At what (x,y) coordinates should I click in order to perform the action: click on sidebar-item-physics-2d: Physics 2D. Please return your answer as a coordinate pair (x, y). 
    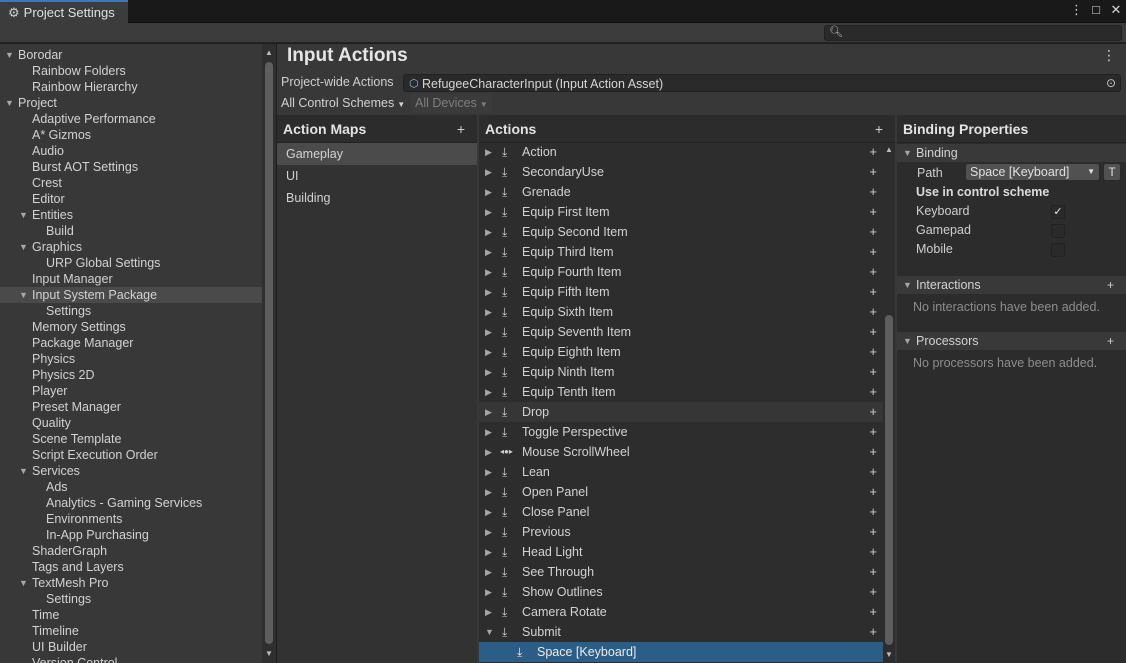
    Looking at the image, I should click on (131, 375).